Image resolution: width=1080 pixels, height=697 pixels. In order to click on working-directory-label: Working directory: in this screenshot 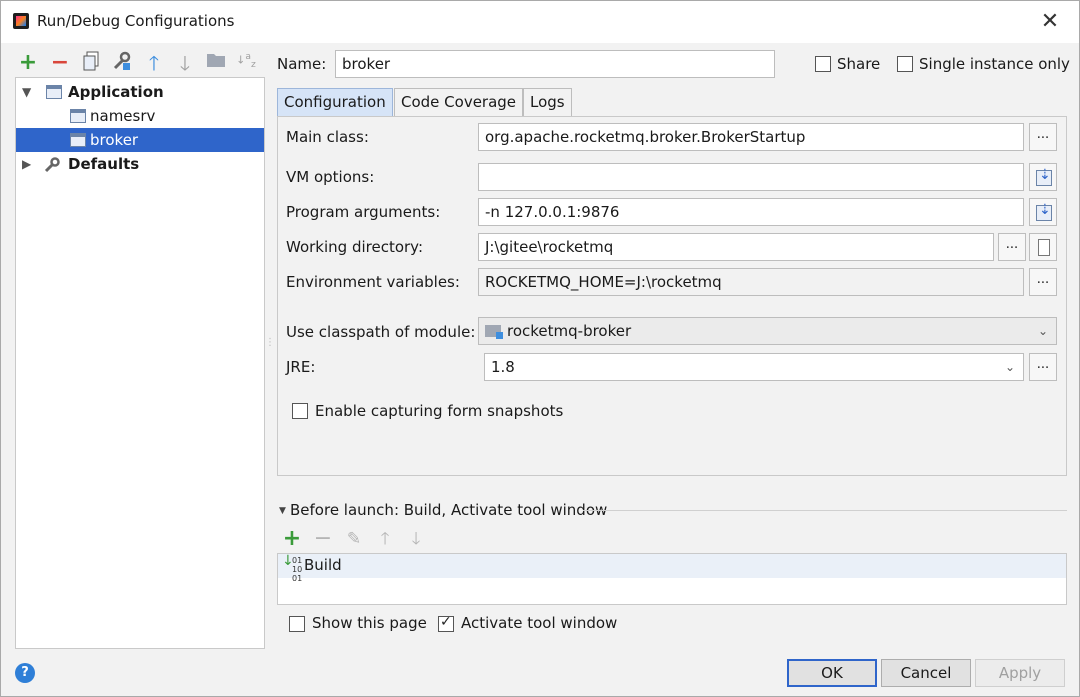, I will do `click(355, 247)`.